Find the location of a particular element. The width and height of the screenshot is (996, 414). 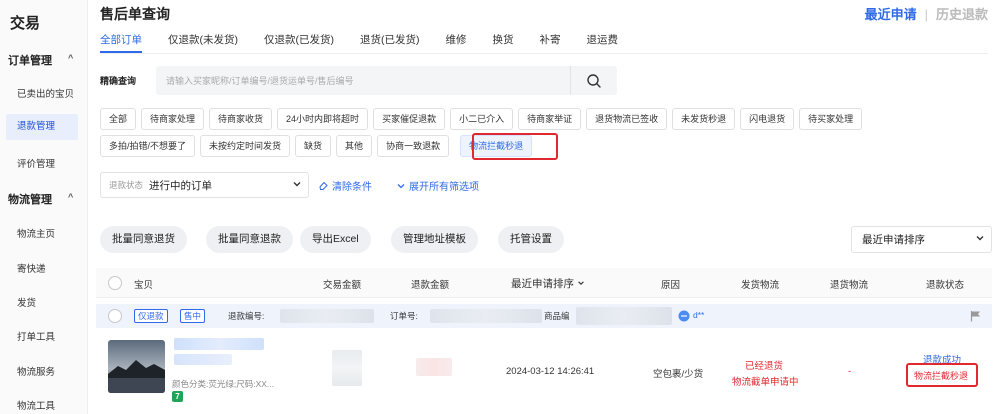

col-product: 宝贝 is located at coordinates (144, 285).